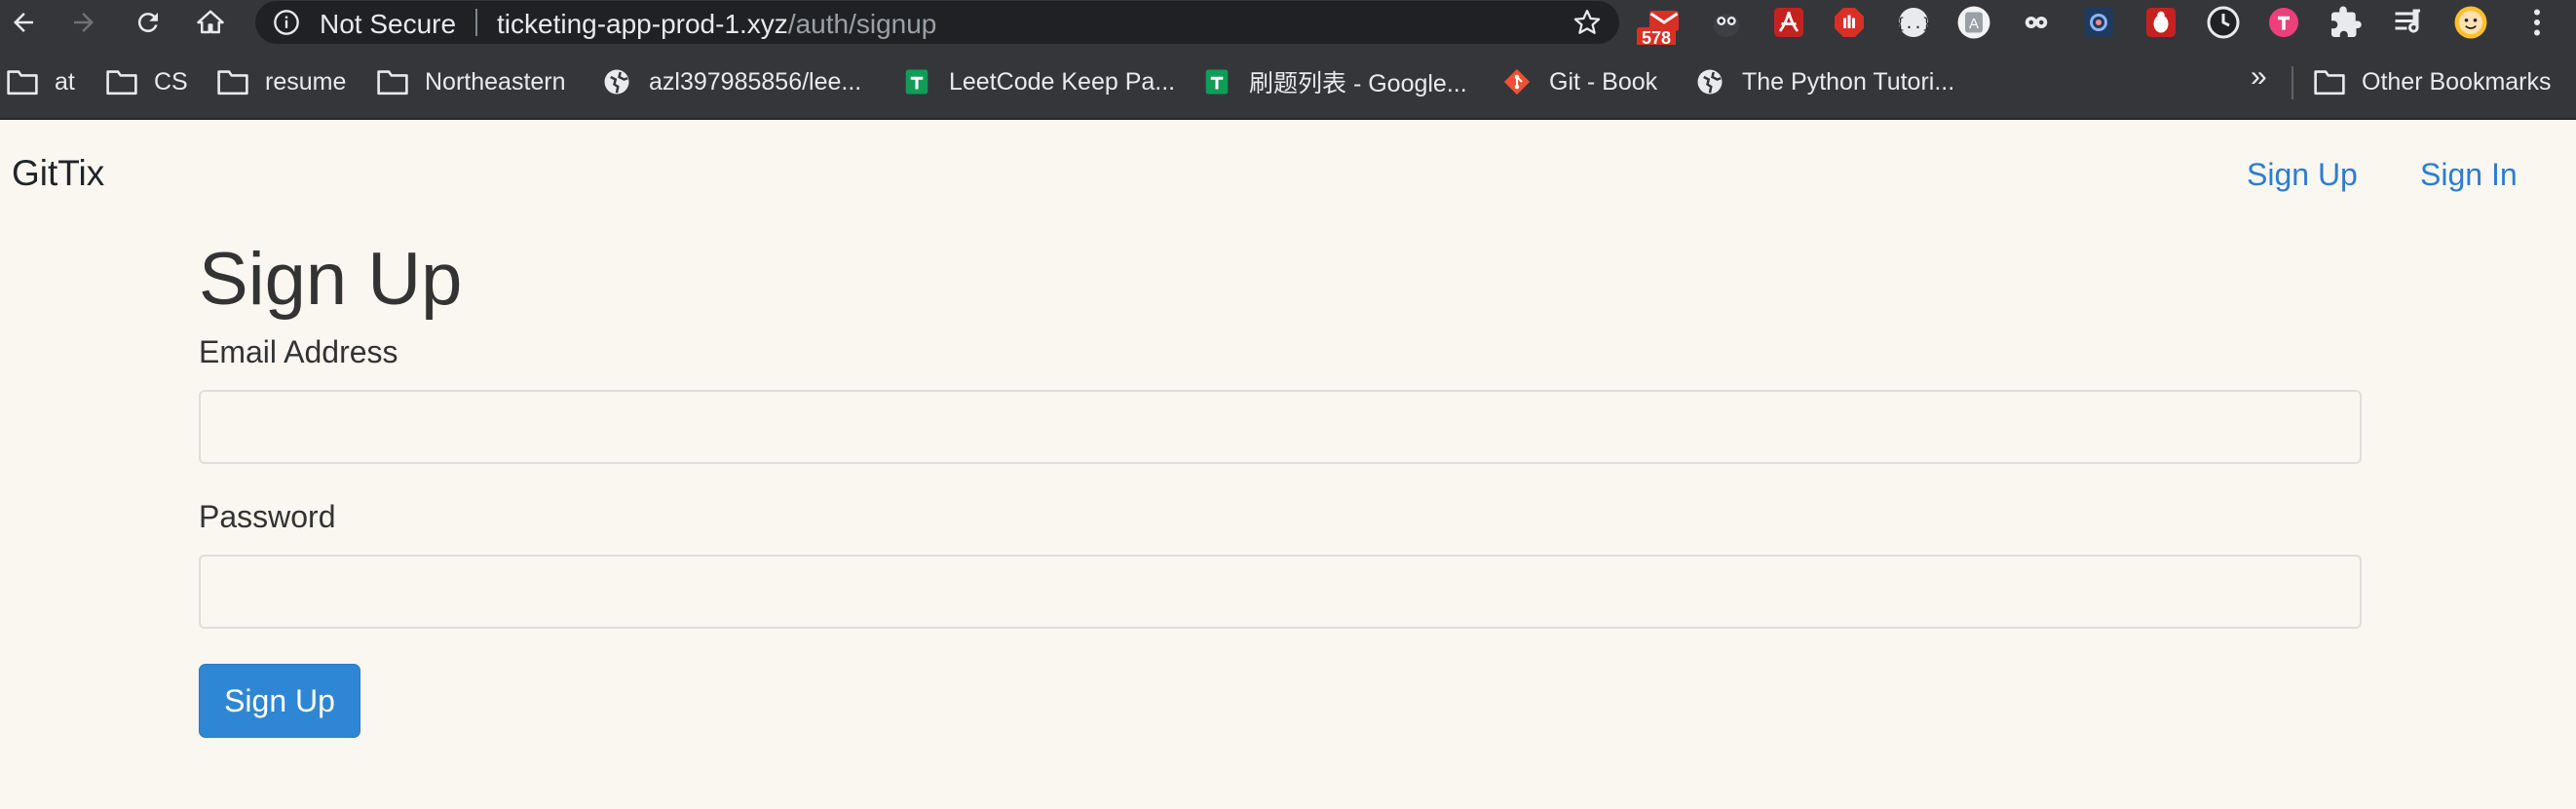 This screenshot has width=2576, height=809. Describe the element at coordinates (2302, 175) in the screenshot. I see `nav-sign-up-link: Sign Up` at that location.